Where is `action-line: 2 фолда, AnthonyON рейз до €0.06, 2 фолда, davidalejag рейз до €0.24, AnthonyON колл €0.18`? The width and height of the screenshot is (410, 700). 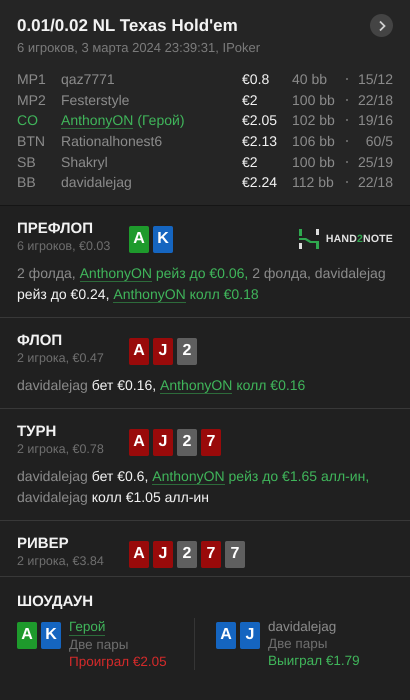
action-line: 2 фолда, AnthonyON рейз до €0.06, 2 фолда, davidalejag рейз до €0.24, AnthonyON колл €0.18 is located at coordinates (202, 284).